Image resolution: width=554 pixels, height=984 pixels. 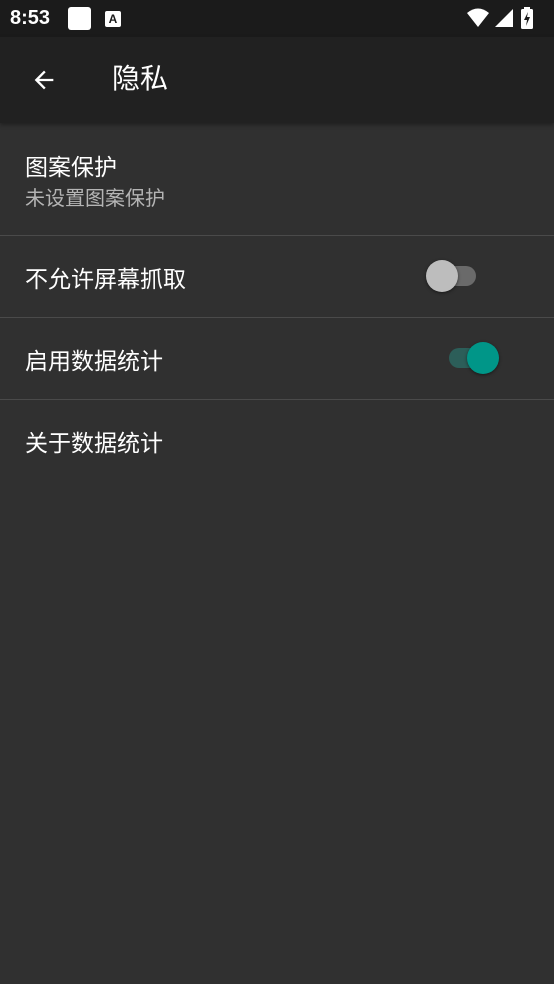 What do you see at coordinates (105, 280) in the screenshot?
I see `pref-title: 不允许屏幕抓取` at bounding box center [105, 280].